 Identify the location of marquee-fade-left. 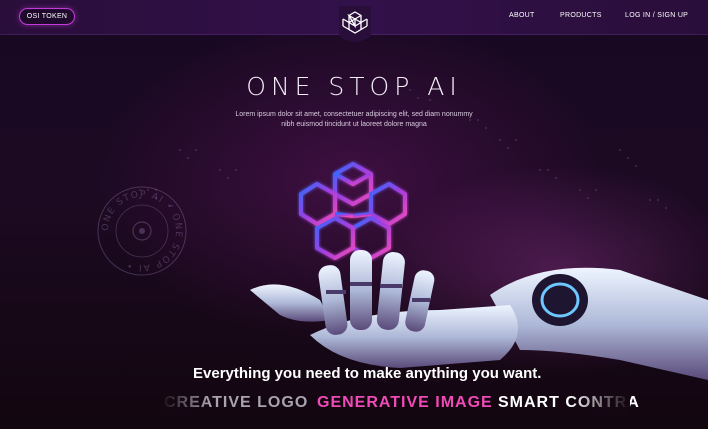
(185, 404).